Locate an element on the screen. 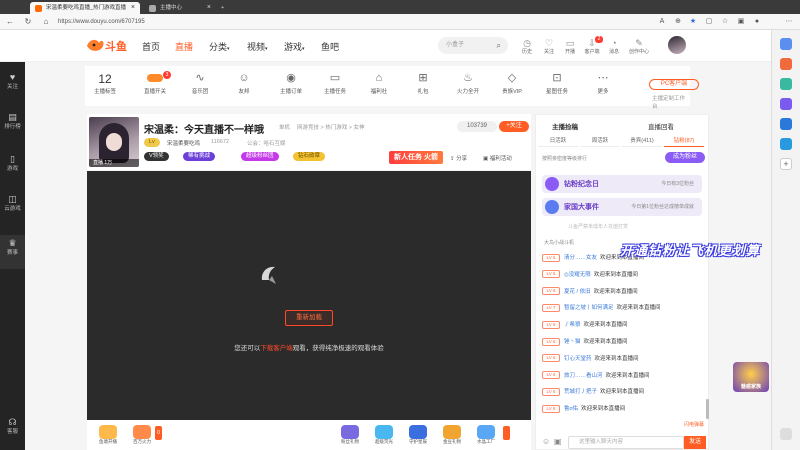 The image size is (800, 450). zoom-icon: ⊕ is located at coordinates (678, 22).